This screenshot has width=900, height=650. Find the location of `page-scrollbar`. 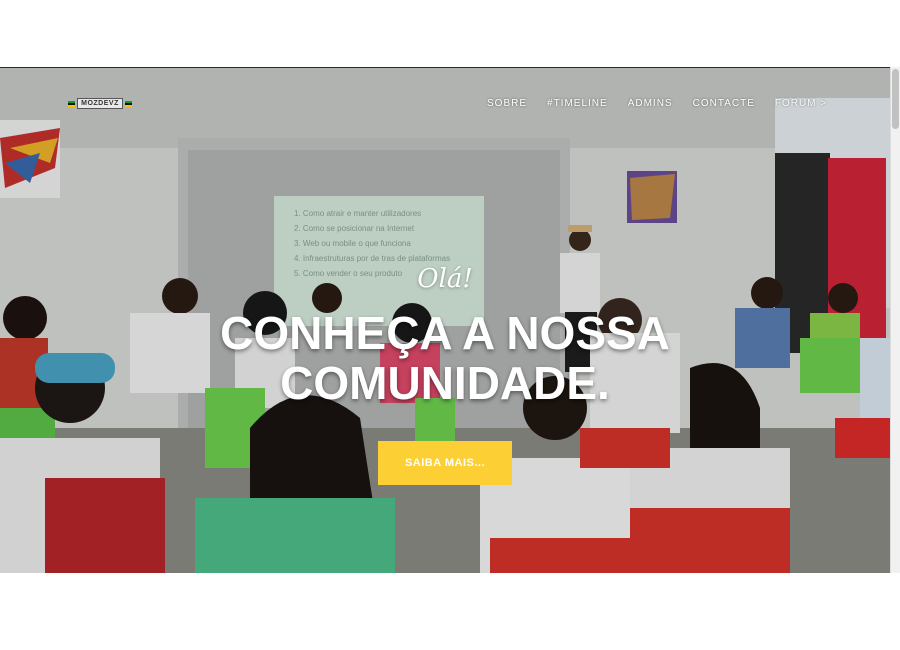

page-scrollbar is located at coordinates (895, 320).